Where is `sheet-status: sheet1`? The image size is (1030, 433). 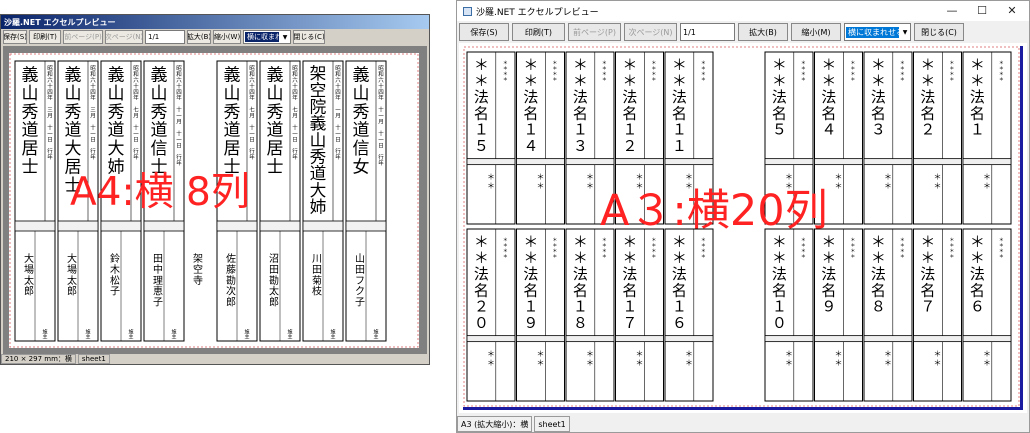
sheet-status: sheet1 is located at coordinates (93, 359).